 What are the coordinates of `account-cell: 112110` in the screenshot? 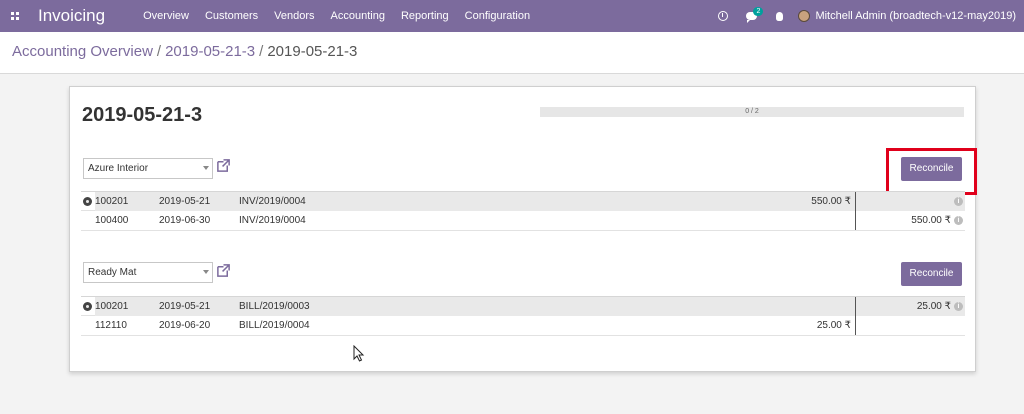 It's located at (111, 325).